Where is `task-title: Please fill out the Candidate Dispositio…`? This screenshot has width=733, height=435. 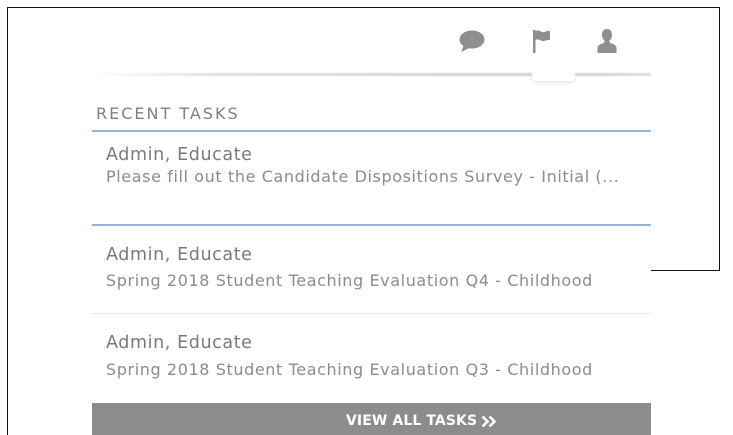 task-title: Please fill out the Candidate Dispositio… is located at coordinates (363, 176).